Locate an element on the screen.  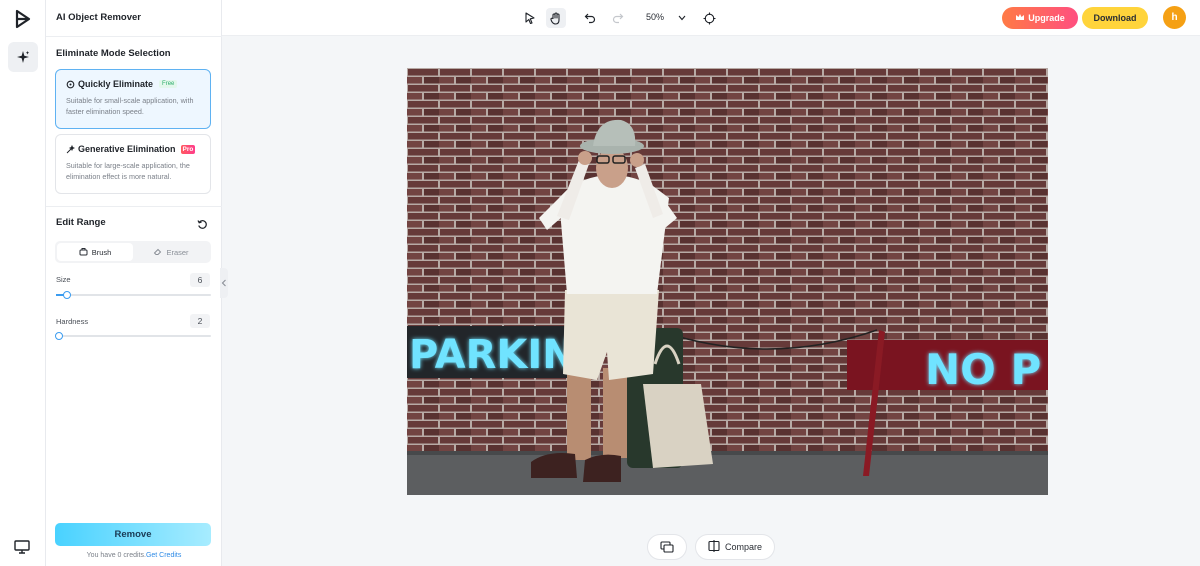
select-arrow-icon is located at coordinates (530, 18).